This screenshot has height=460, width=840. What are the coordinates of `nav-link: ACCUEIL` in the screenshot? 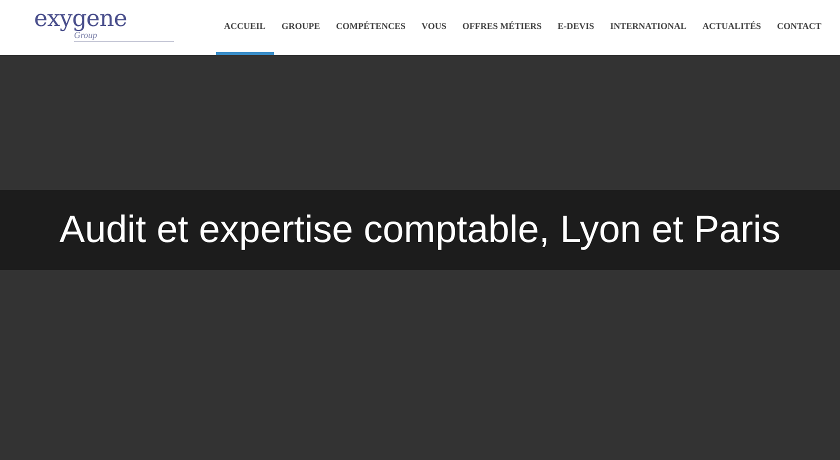 It's located at (245, 27).